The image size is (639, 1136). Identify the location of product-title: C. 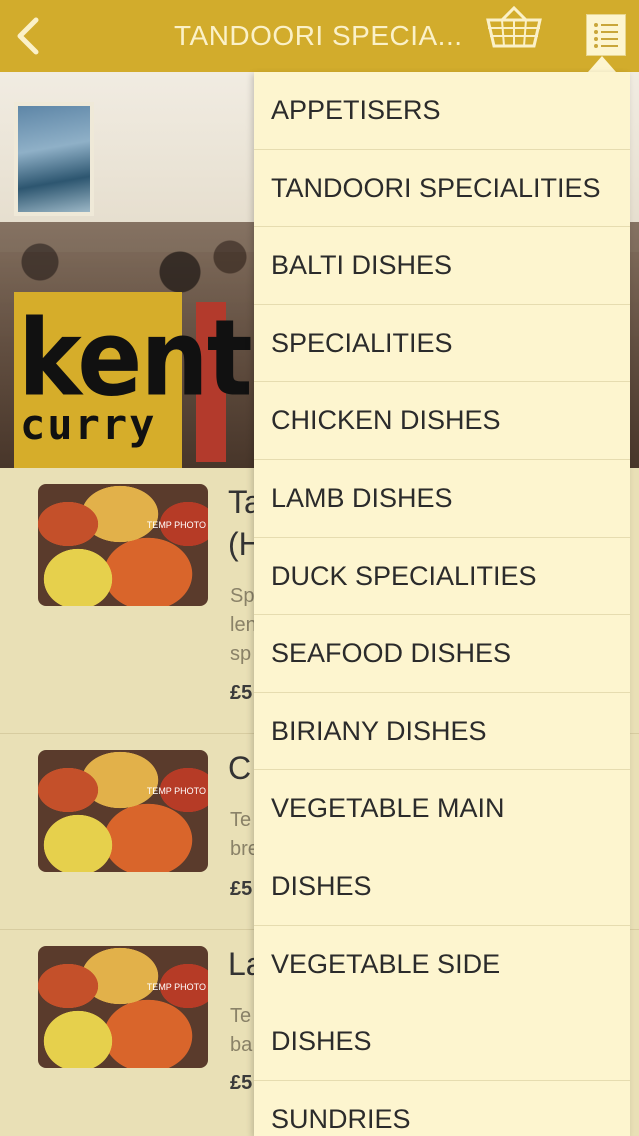
(240, 768).